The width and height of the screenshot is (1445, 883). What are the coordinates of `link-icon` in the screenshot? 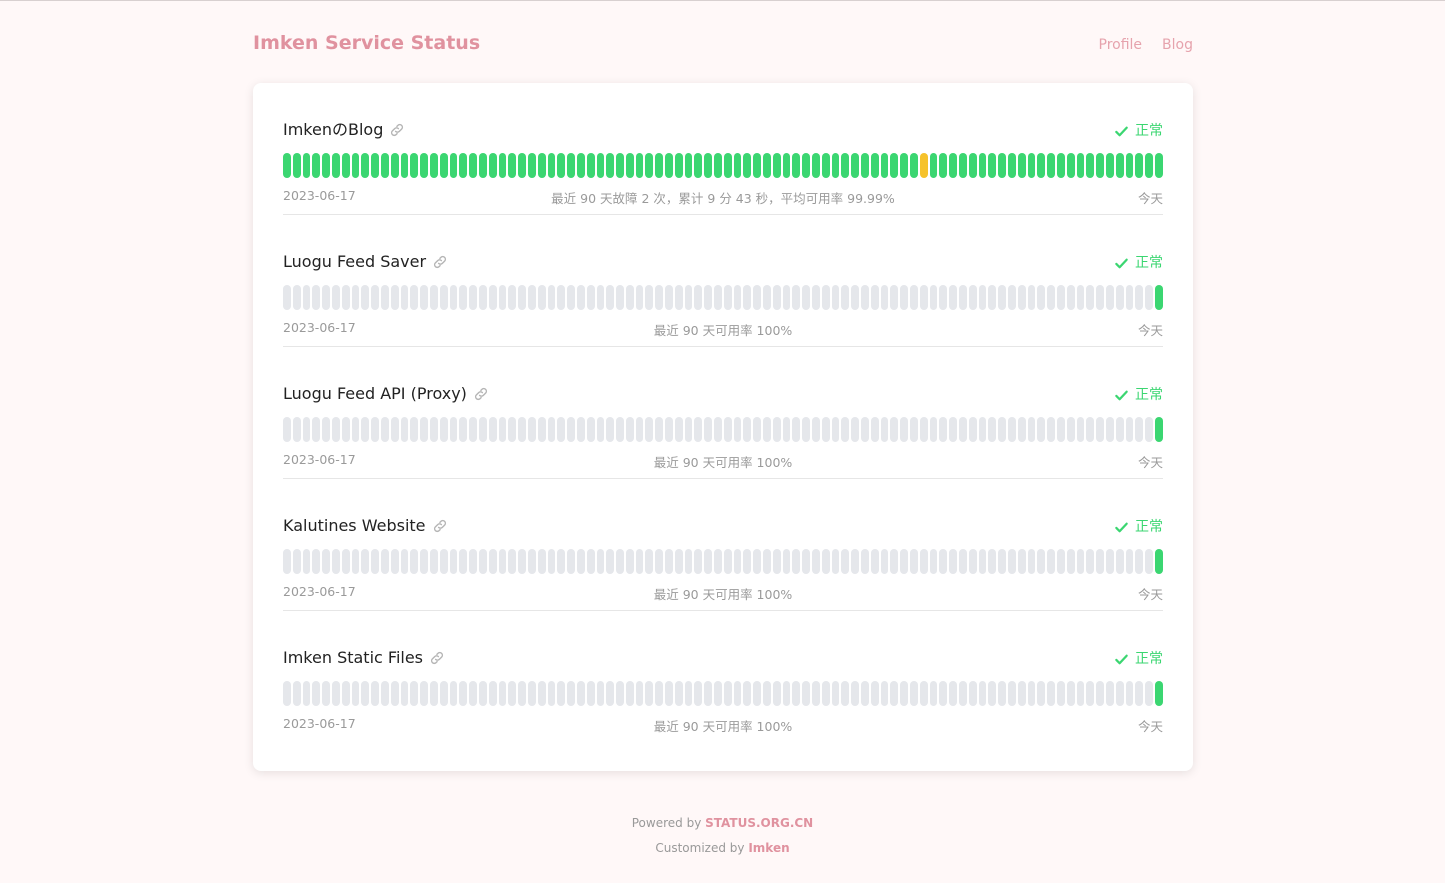 It's located at (437, 658).